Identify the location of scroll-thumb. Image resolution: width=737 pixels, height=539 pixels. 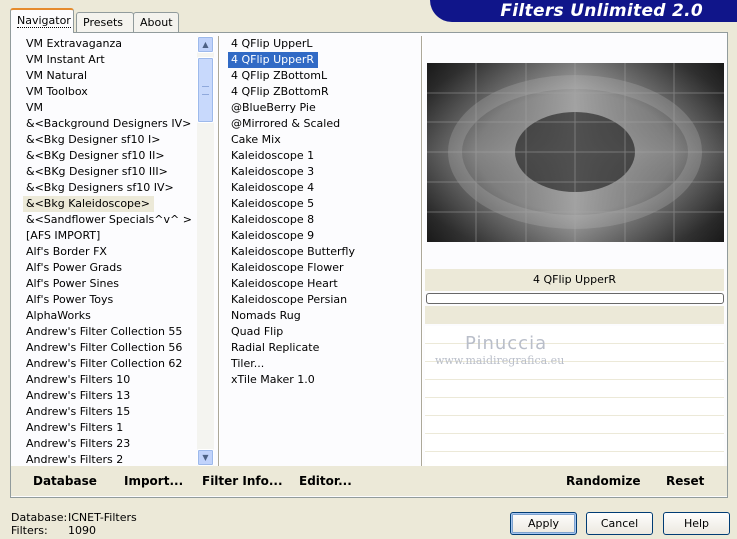
(205, 90).